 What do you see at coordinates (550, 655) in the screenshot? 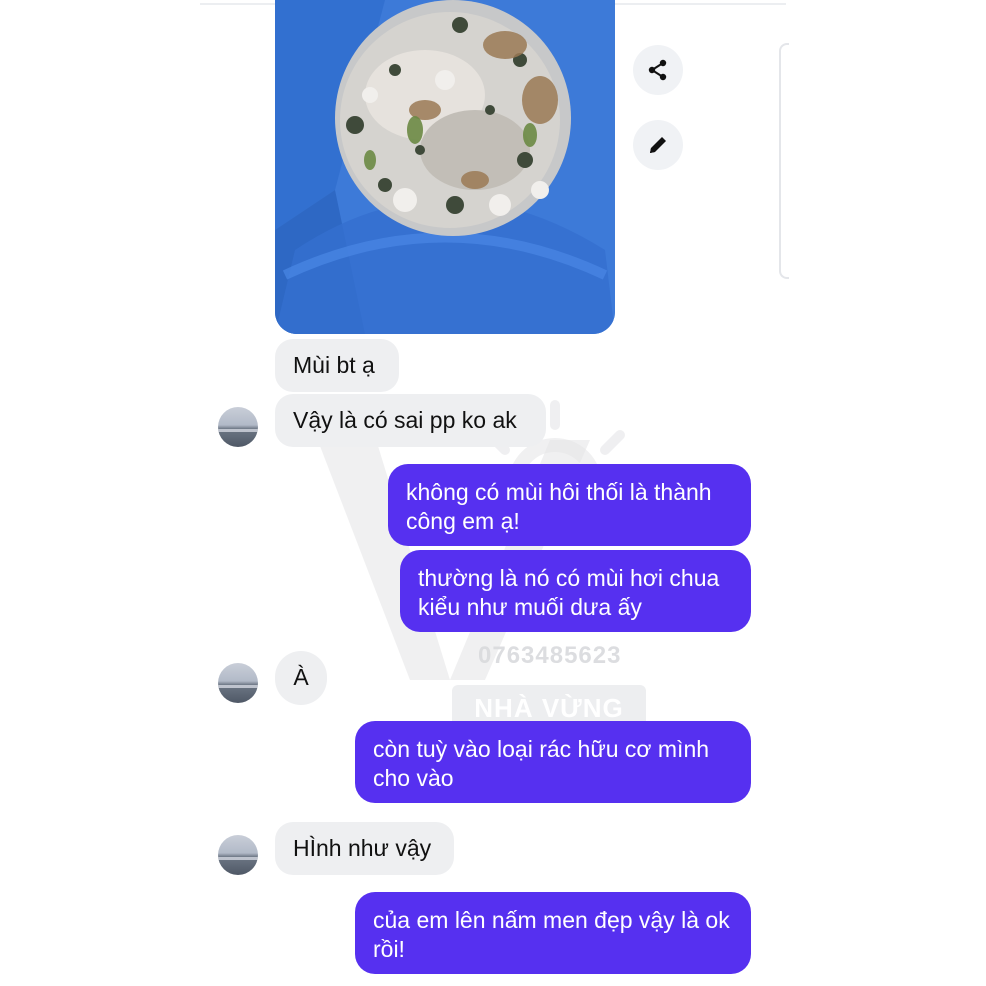
I see `watermark-phone: 0763485623` at bounding box center [550, 655].